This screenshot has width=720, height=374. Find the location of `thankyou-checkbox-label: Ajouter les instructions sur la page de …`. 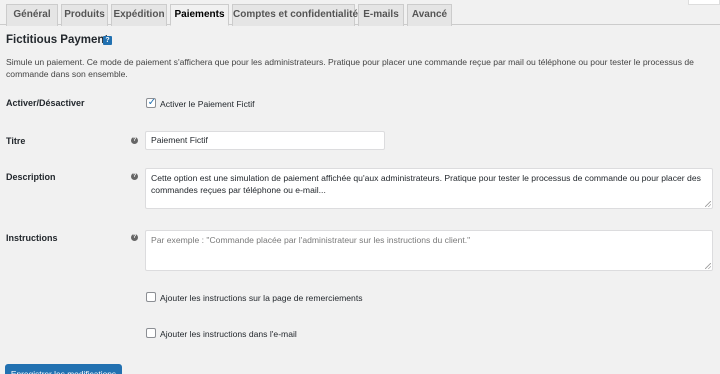

thankyou-checkbox-label: Ajouter les instructions sur la page de … is located at coordinates (261, 298).